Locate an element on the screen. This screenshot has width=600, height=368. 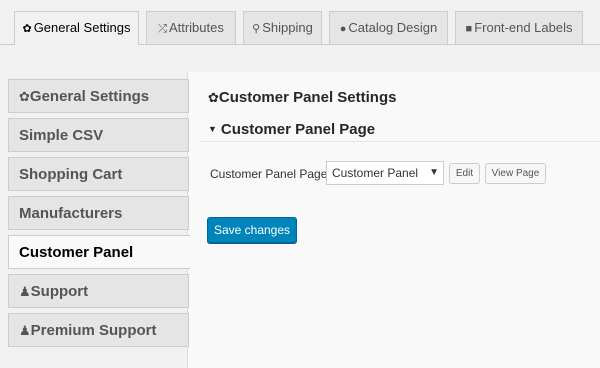
edit-button: Edit is located at coordinates (464, 173).